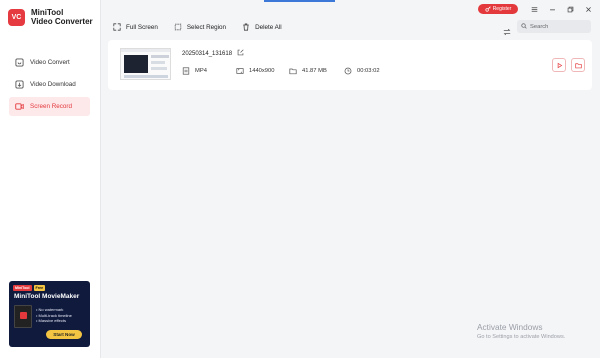 The height and width of the screenshot is (358, 600). Describe the element at coordinates (19, 62) in the screenshot. I see `video-convert-icon` at that location.